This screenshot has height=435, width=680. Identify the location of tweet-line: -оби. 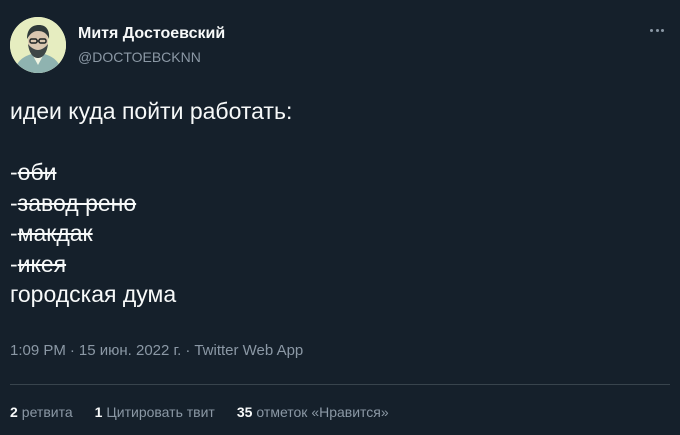
(151, 172).